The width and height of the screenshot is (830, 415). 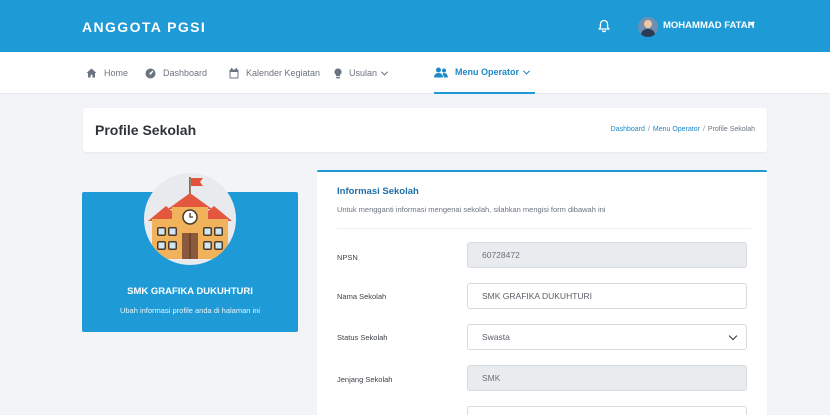 What do you see at coordinates (362, 337) in the screenshot?
I see `status-sekolah-label: Status Sekolah` at bounding box center [362, 337].